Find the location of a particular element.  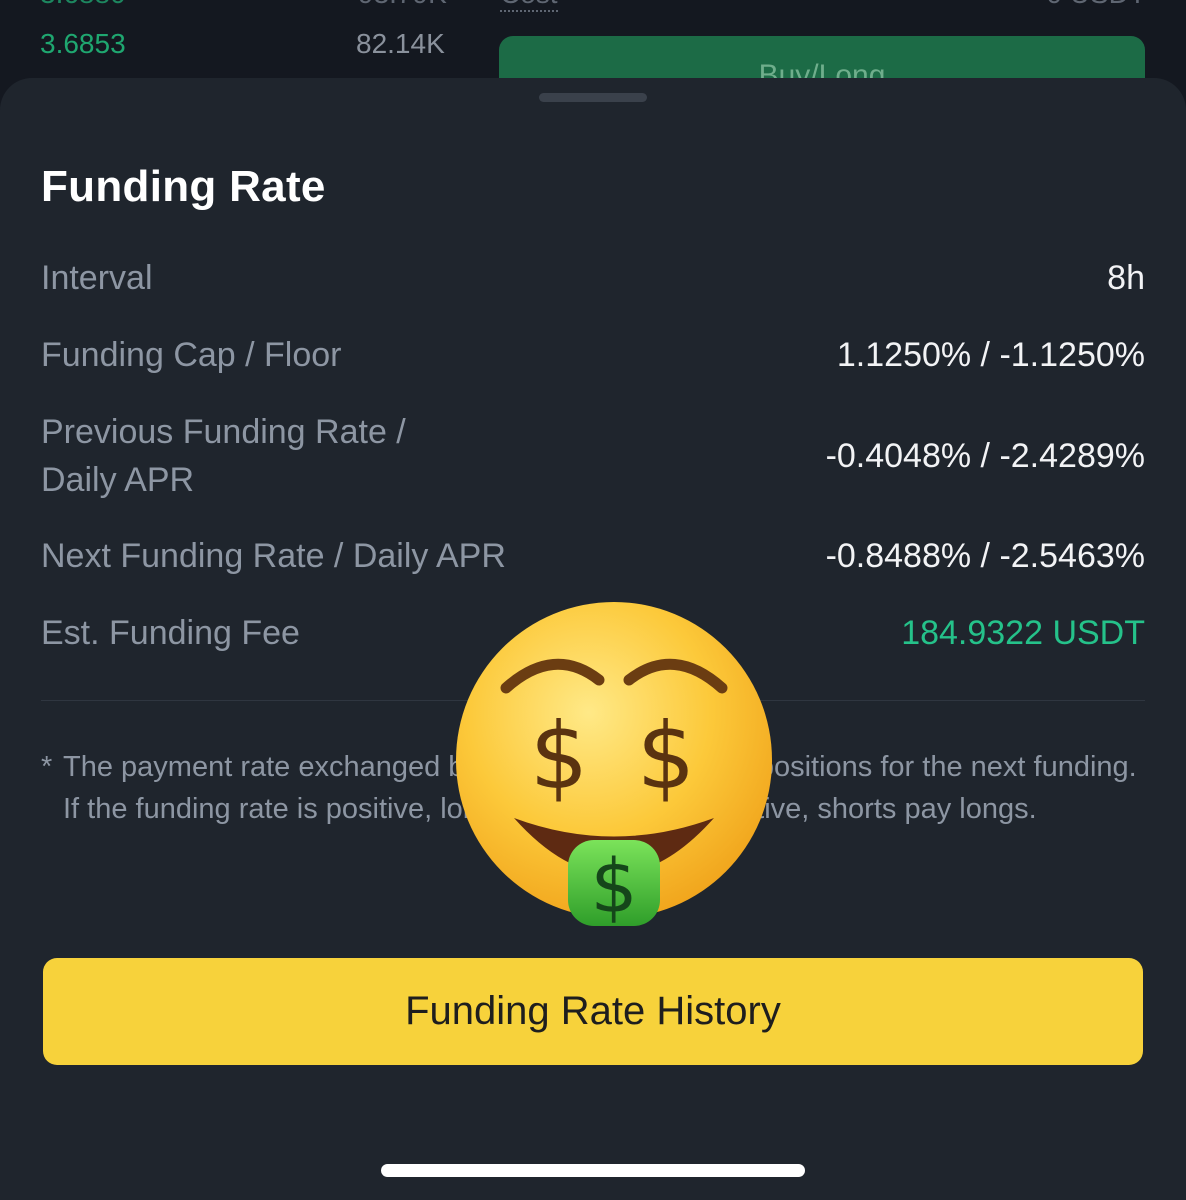

est-funding-fee-value: 184.9322 USDT is located at coordinates (1023, 633).